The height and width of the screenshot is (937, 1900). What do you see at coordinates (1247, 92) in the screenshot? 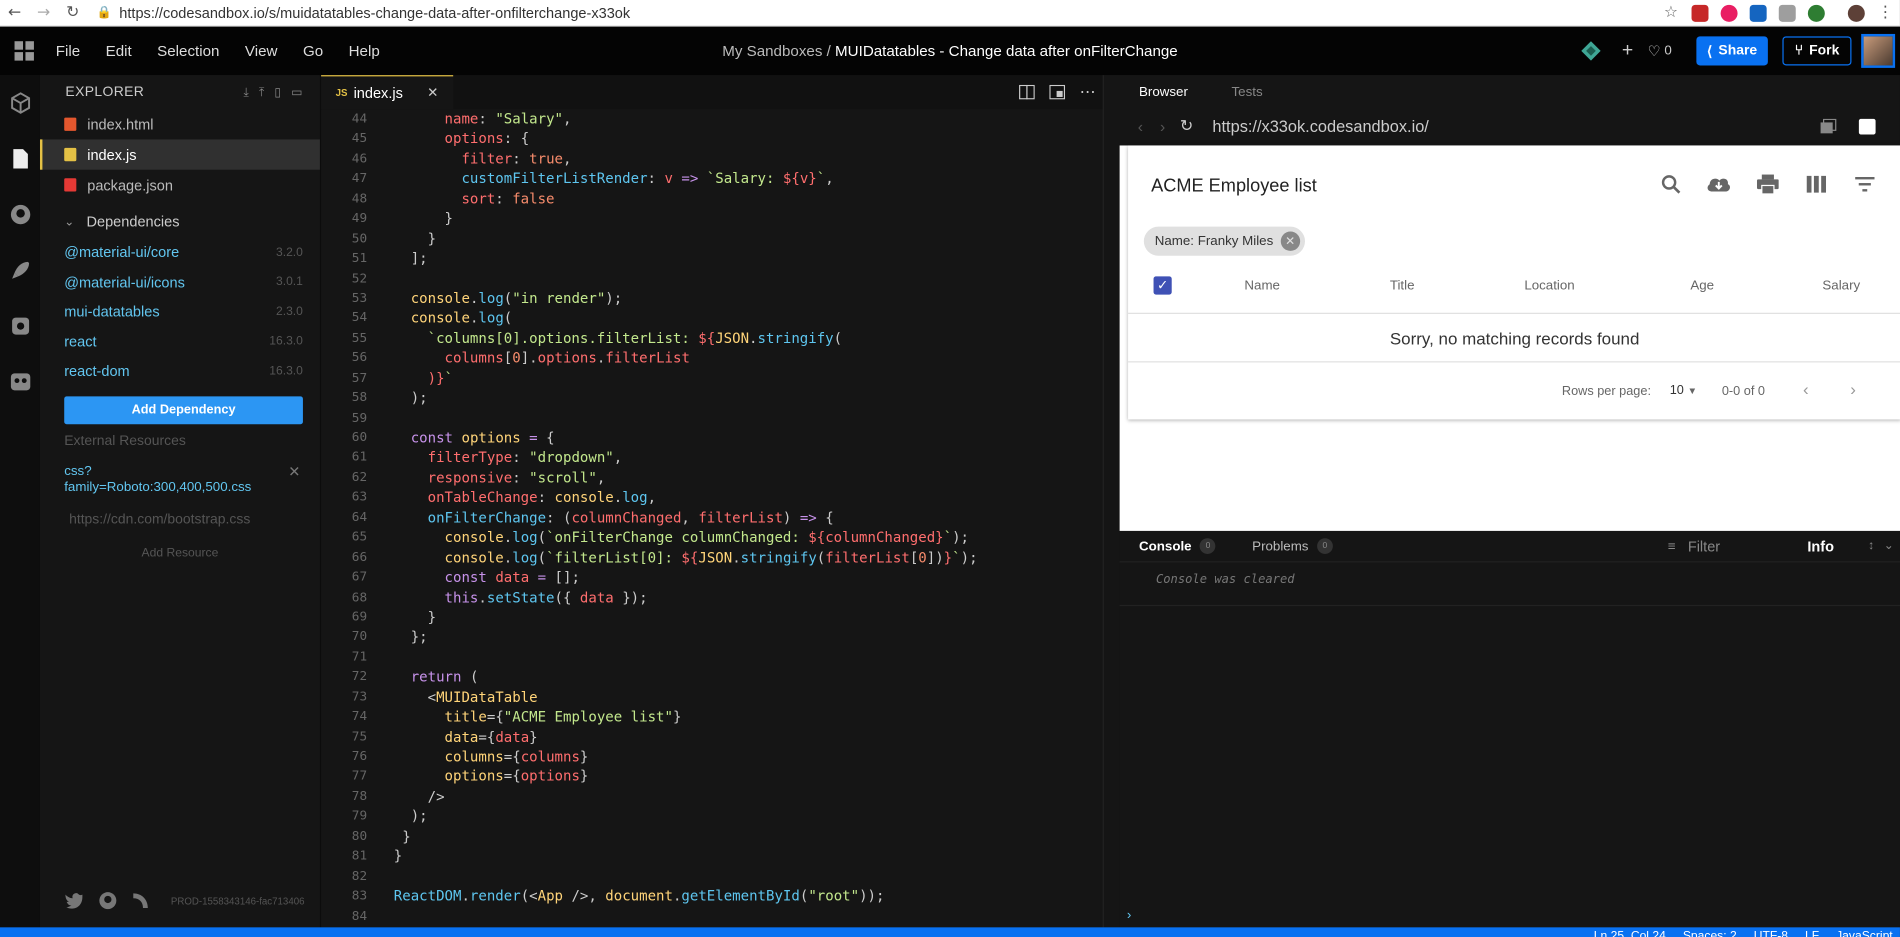
I see `tab-tests: Tests` at bounding box center [1247, 92].